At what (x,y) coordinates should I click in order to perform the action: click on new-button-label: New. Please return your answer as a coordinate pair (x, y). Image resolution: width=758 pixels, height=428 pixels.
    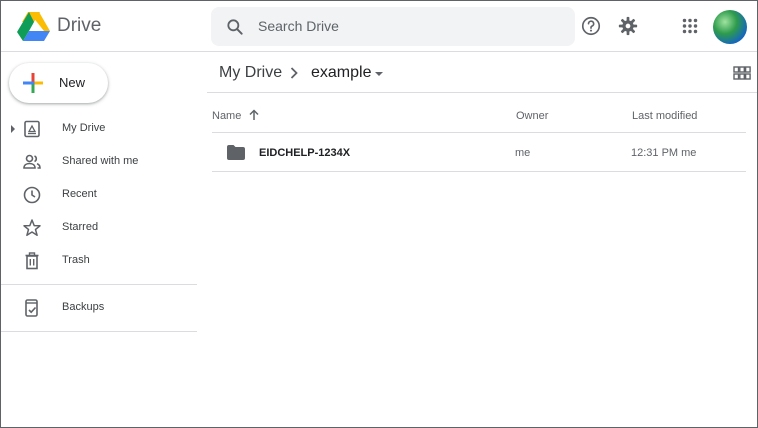
    Looking at the image, I should click on (72, 82).